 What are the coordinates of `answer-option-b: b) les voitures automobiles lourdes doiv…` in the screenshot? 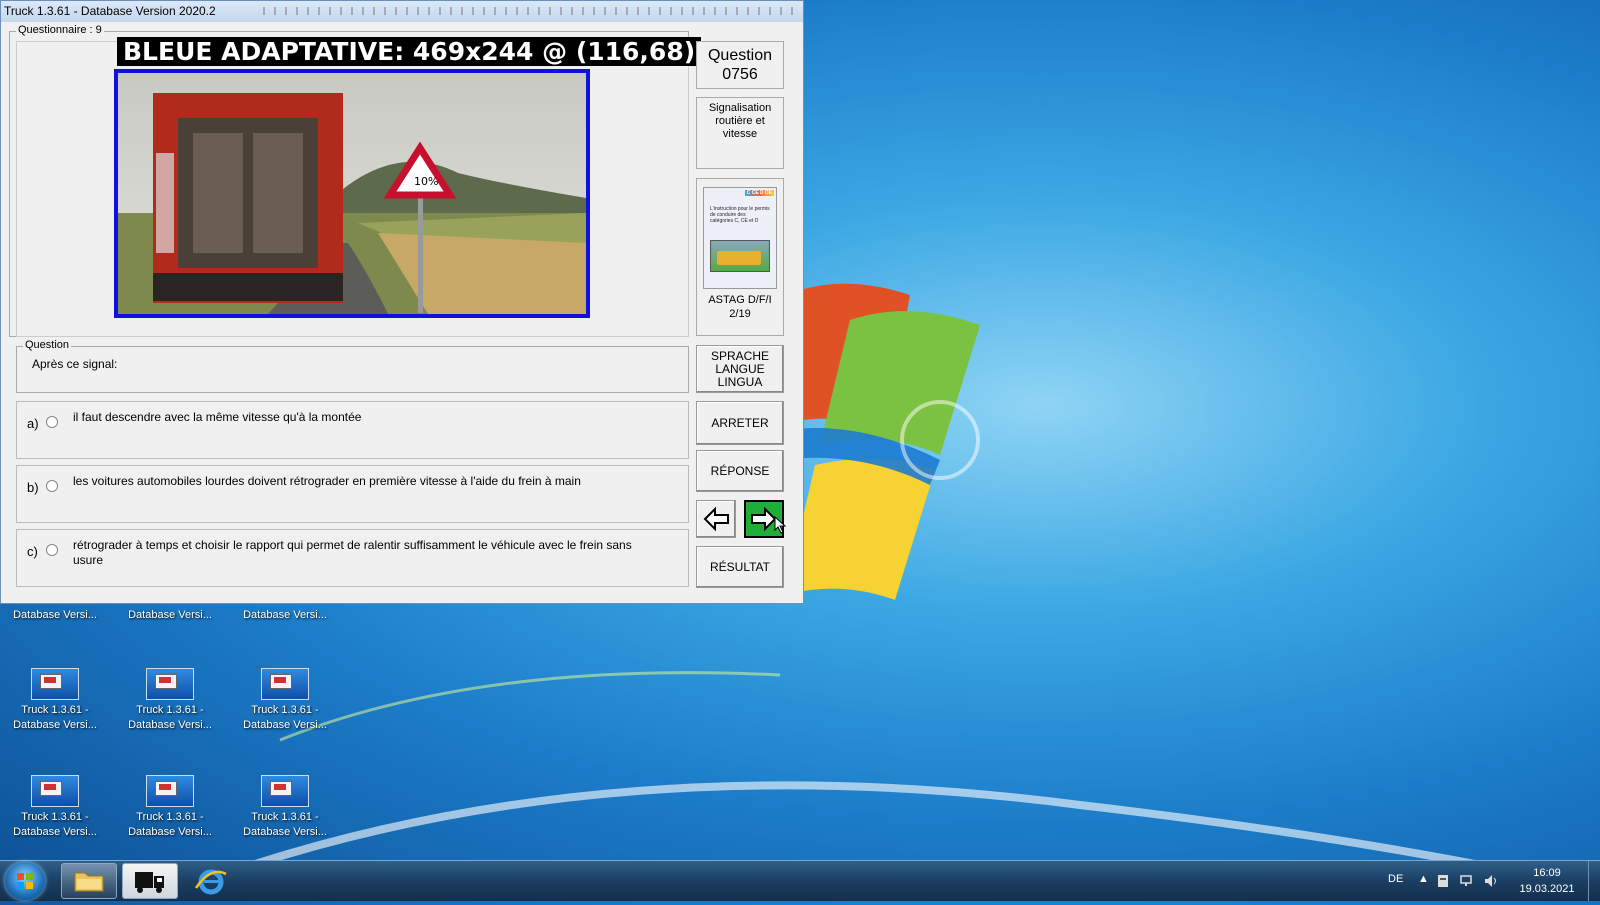 It's located at (352, 494).